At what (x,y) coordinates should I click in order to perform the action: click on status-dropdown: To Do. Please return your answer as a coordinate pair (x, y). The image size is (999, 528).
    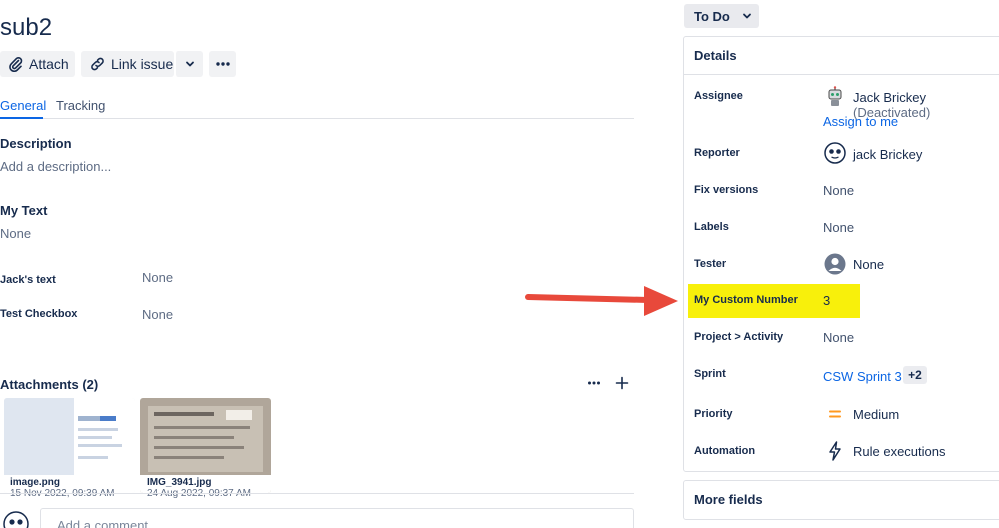
    Looking at the image, I should click on (721, 16).